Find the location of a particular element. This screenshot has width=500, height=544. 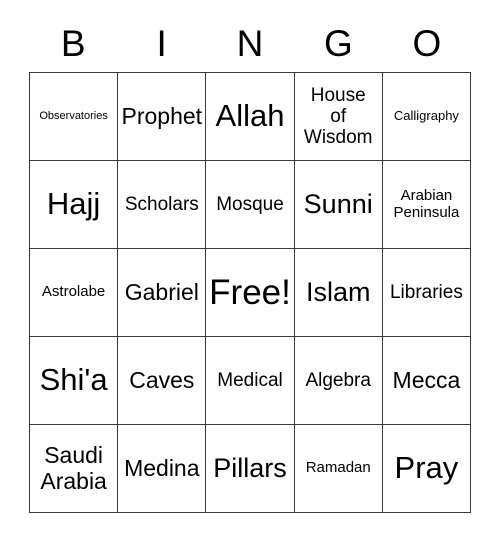

bingo-row: Astrolabe Gabriel Free! Islam Libraries is located at coordinates (251, 293).